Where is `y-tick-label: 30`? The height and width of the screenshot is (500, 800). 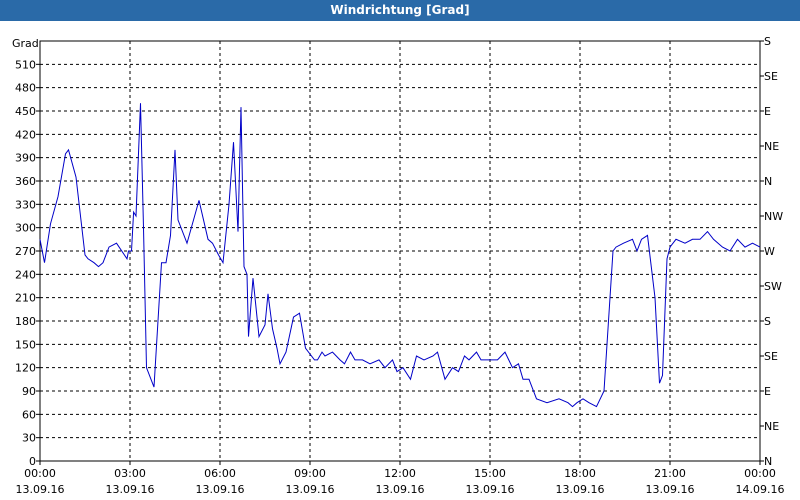 y-tick-label: 30 is located at coordinates (29, 438).